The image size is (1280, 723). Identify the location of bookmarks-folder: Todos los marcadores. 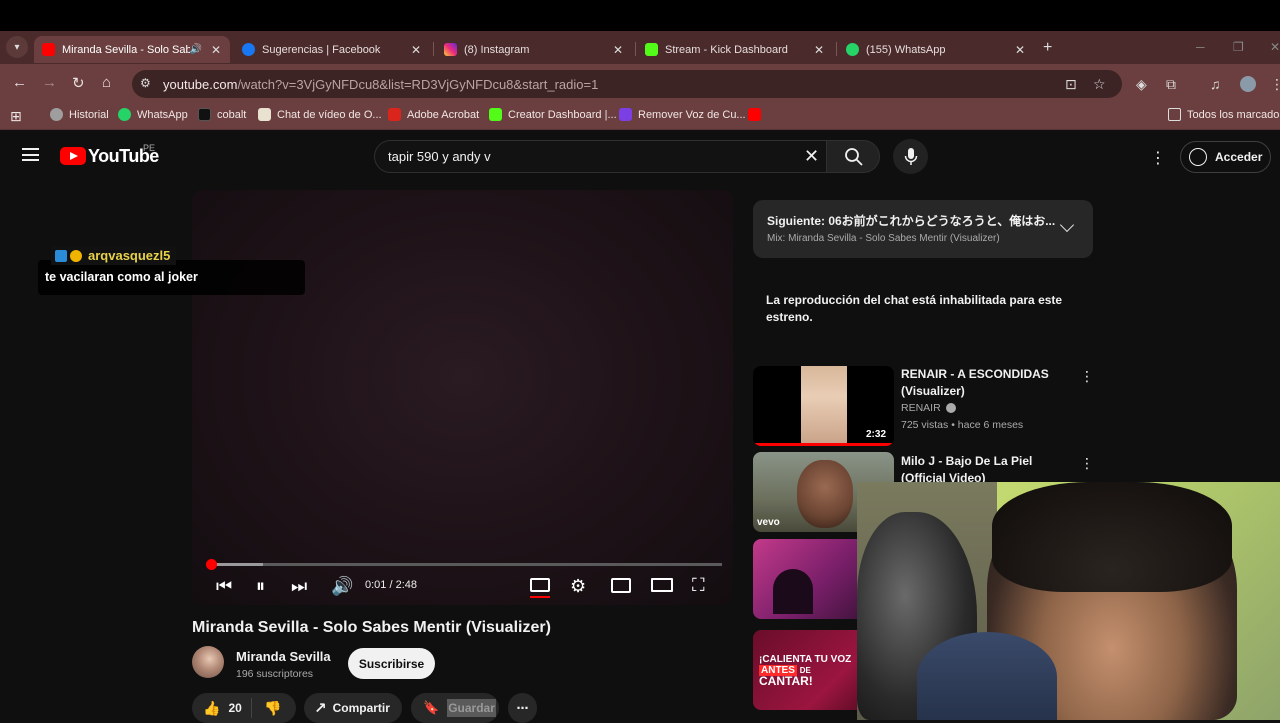
(1224, 114).